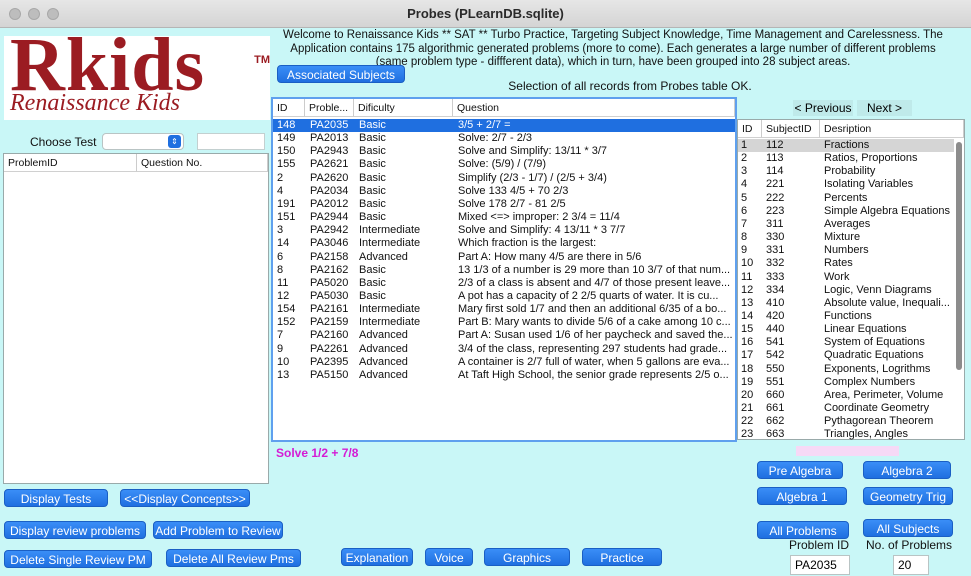  Describe the element at coordinates (78, 559) in the screenshot. I see `delete-single-review-button: Delete Single Review PM` at that location.